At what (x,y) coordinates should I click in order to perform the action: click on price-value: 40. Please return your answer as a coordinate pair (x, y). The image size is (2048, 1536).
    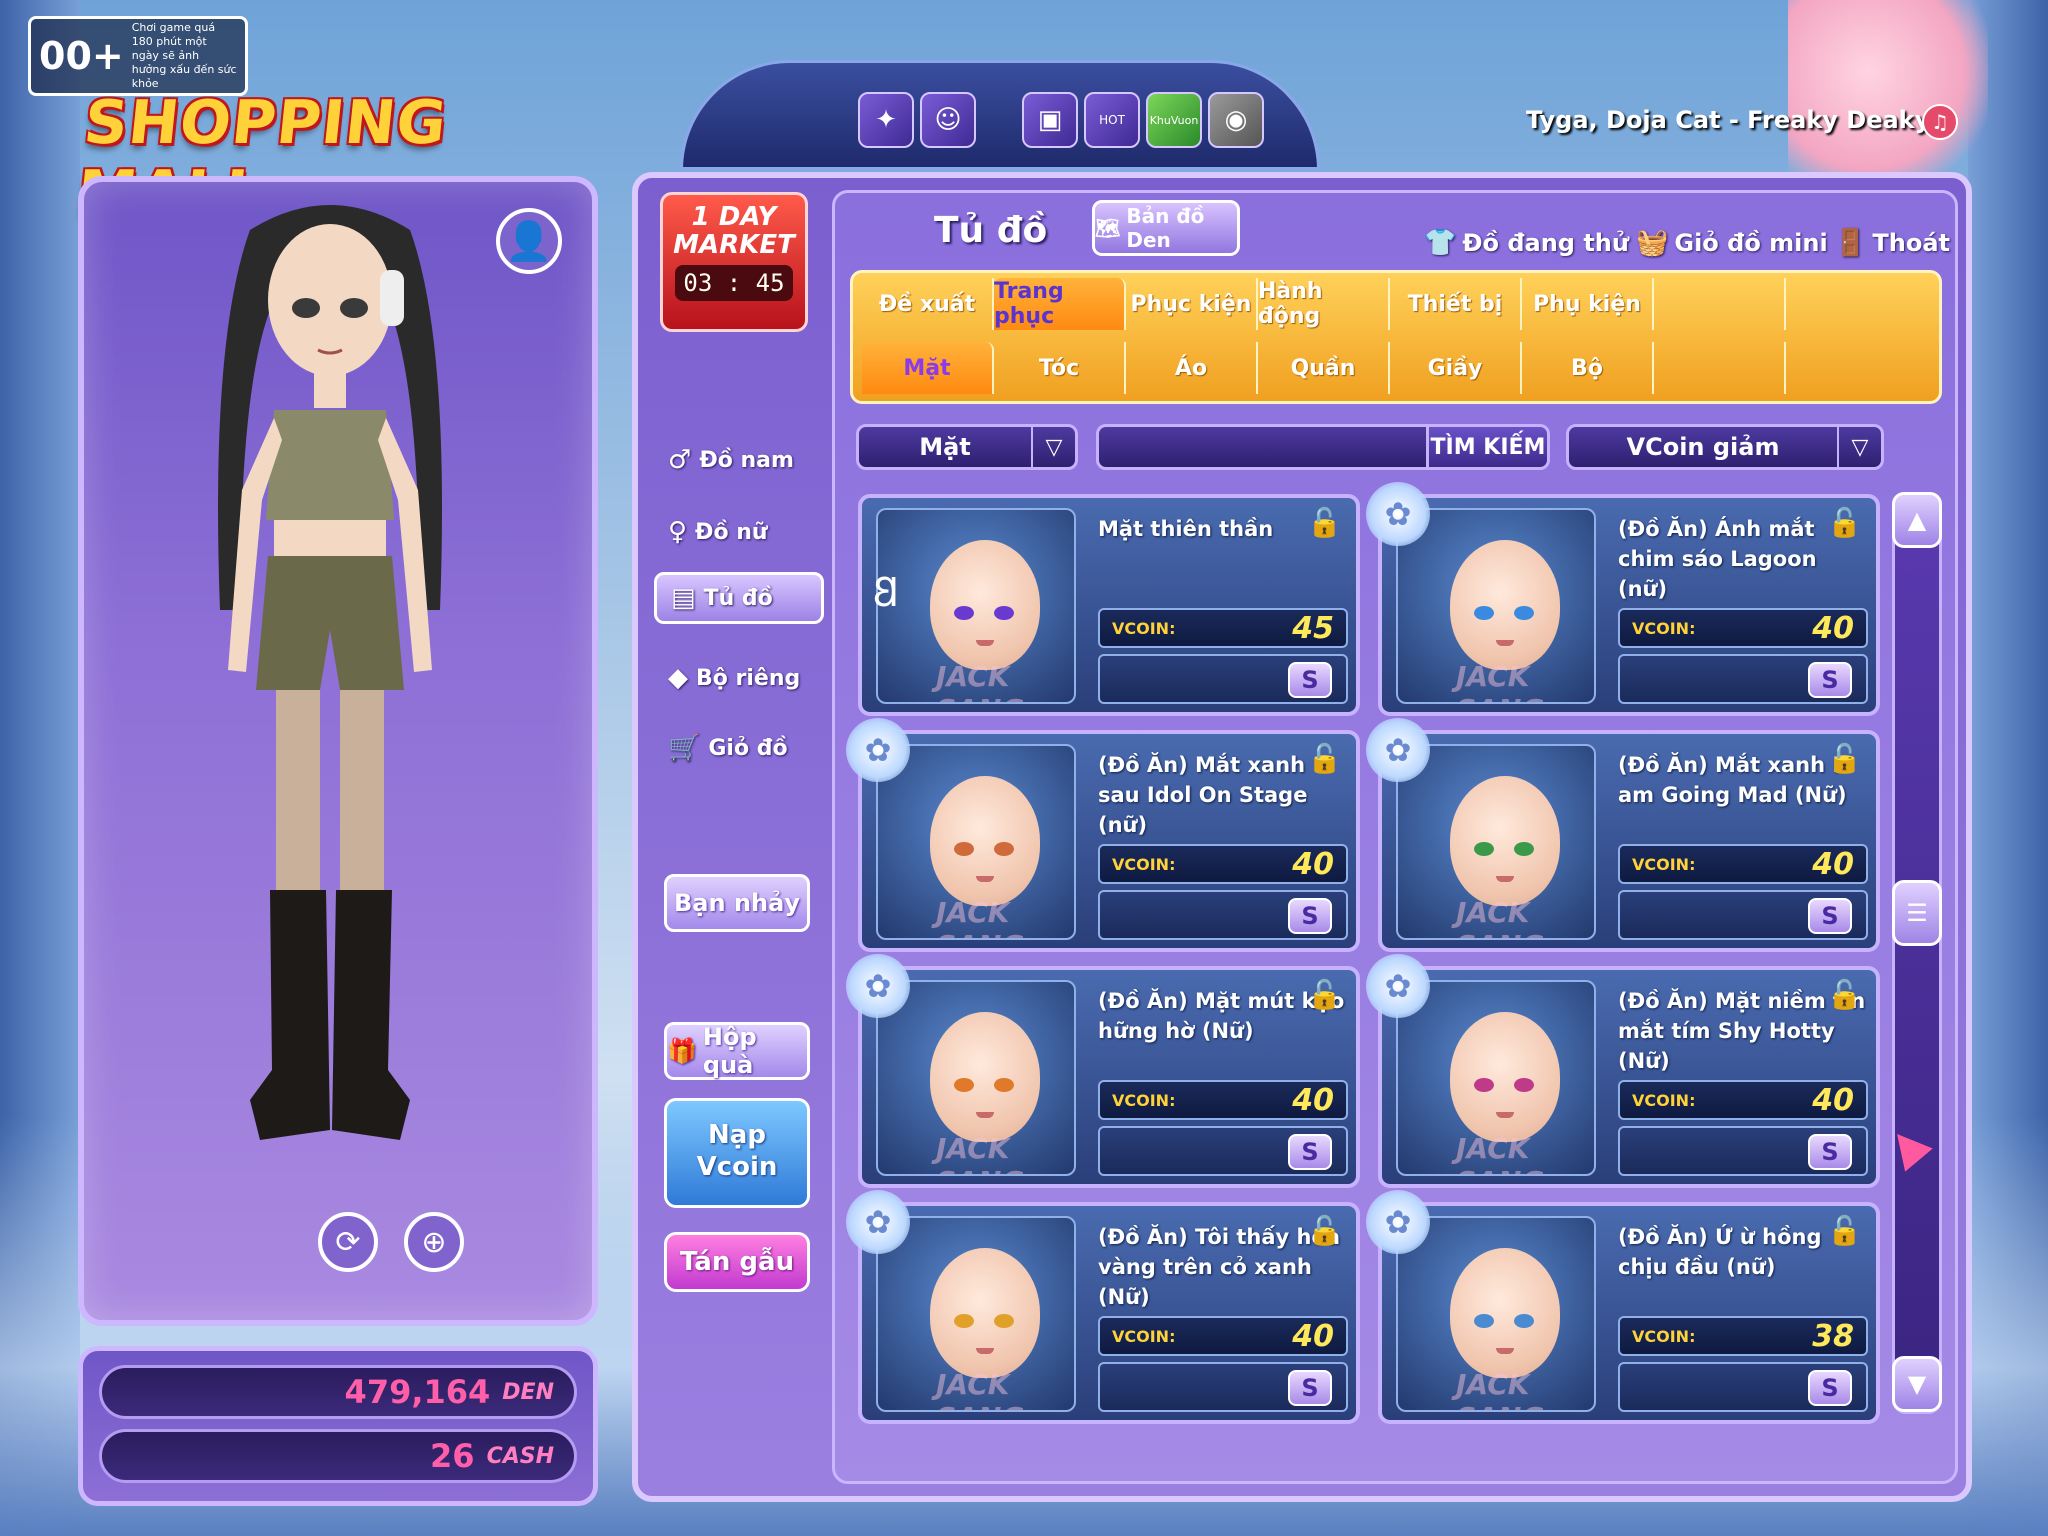
    Looking at the image, I should click on (1313, 864).